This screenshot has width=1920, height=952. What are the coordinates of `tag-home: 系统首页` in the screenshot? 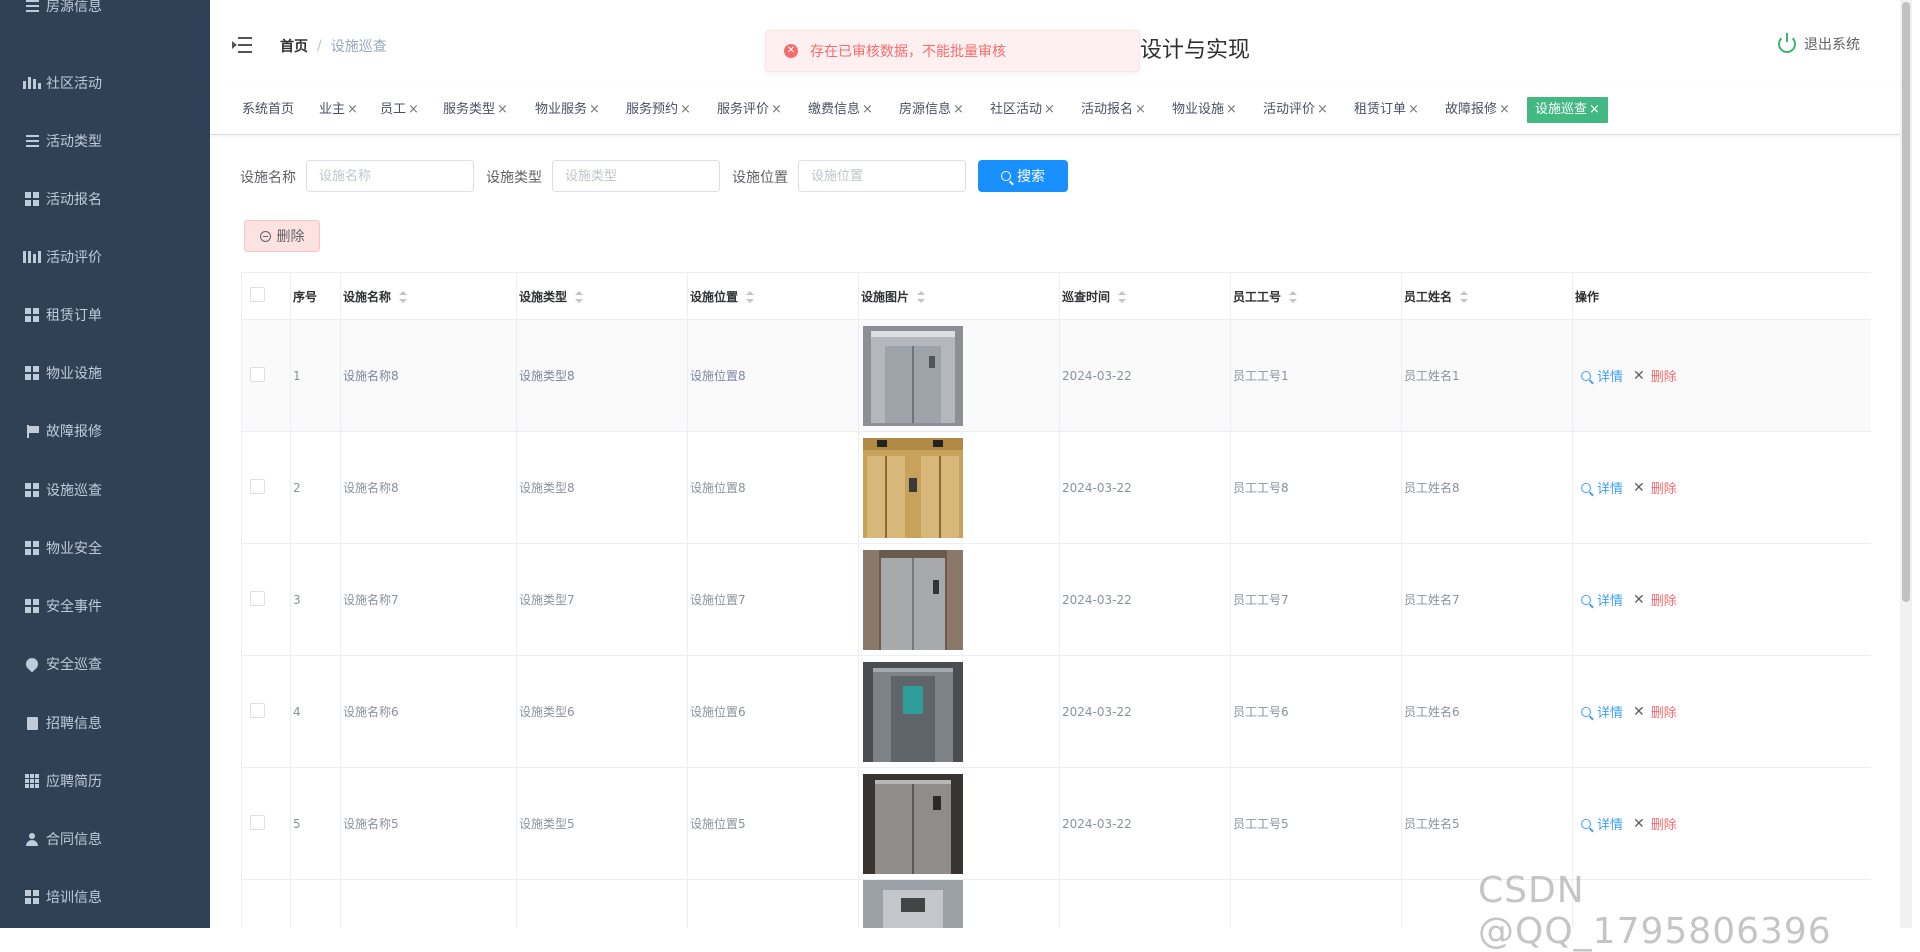 It's located at (268, 110).